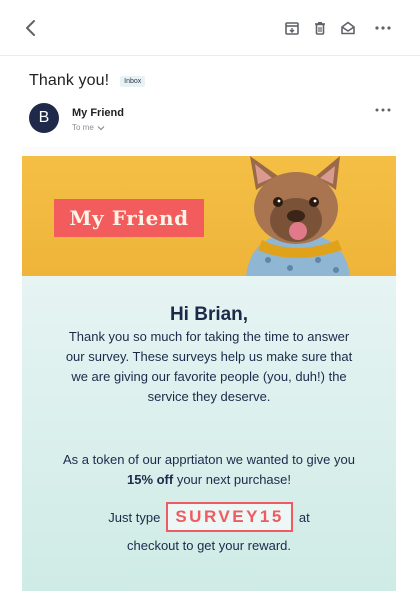  What do you see at coordinates (83, 127) in the screenshot?
I see `recipient-label: To me` at bounding box center [83, 127].